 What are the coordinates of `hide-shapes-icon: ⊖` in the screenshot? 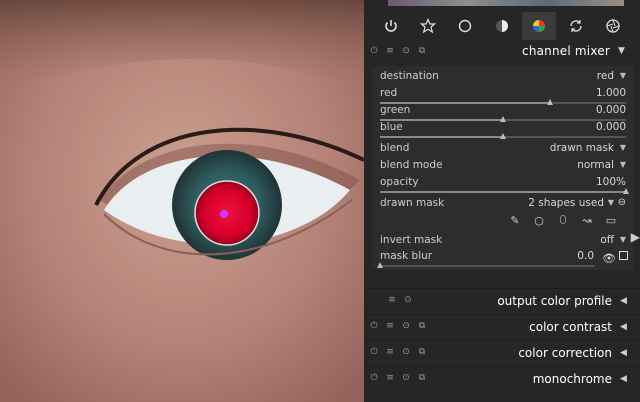 It's located at (622, 202).